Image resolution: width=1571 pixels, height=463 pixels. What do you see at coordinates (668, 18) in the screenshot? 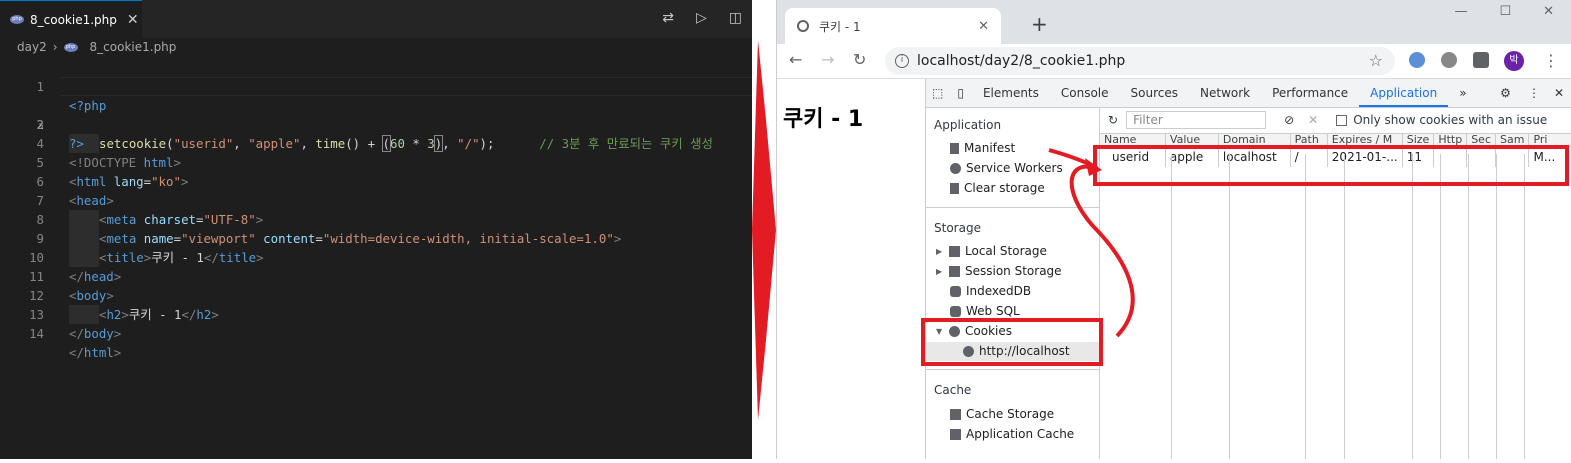
I see `compare-changes-icon: ⇄` at bounding box center [668, 18].